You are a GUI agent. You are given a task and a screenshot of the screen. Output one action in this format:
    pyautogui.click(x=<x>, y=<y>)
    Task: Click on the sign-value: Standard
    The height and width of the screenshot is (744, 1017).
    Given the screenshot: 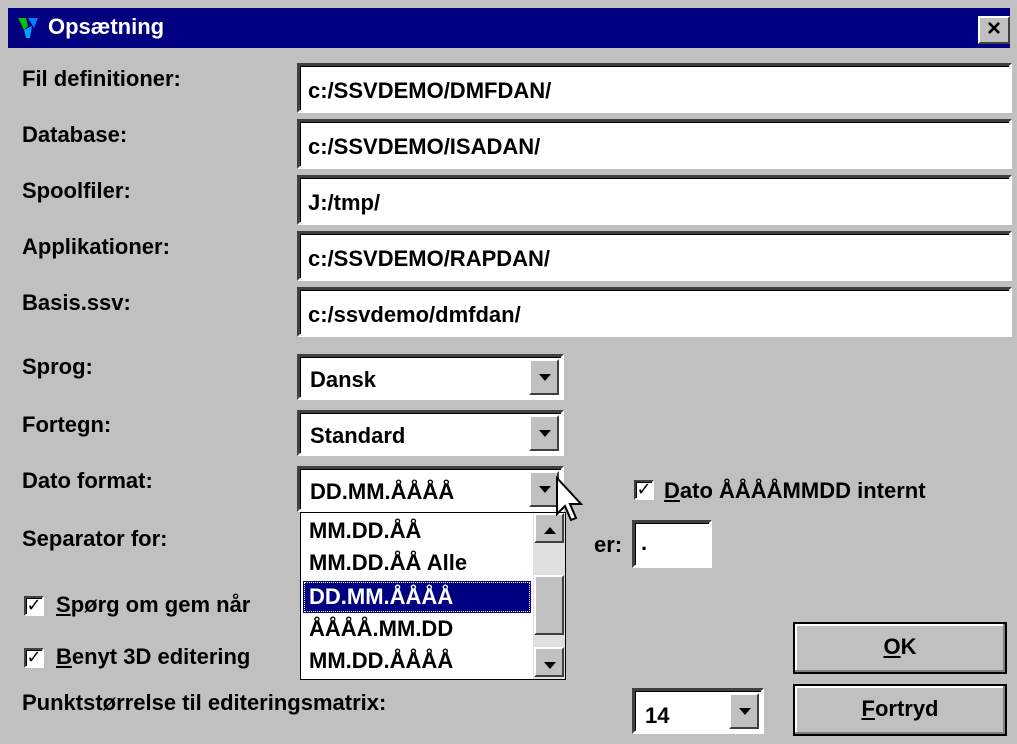 What is the action you would take?
    pyautogui.click(x=358, y=435)
    